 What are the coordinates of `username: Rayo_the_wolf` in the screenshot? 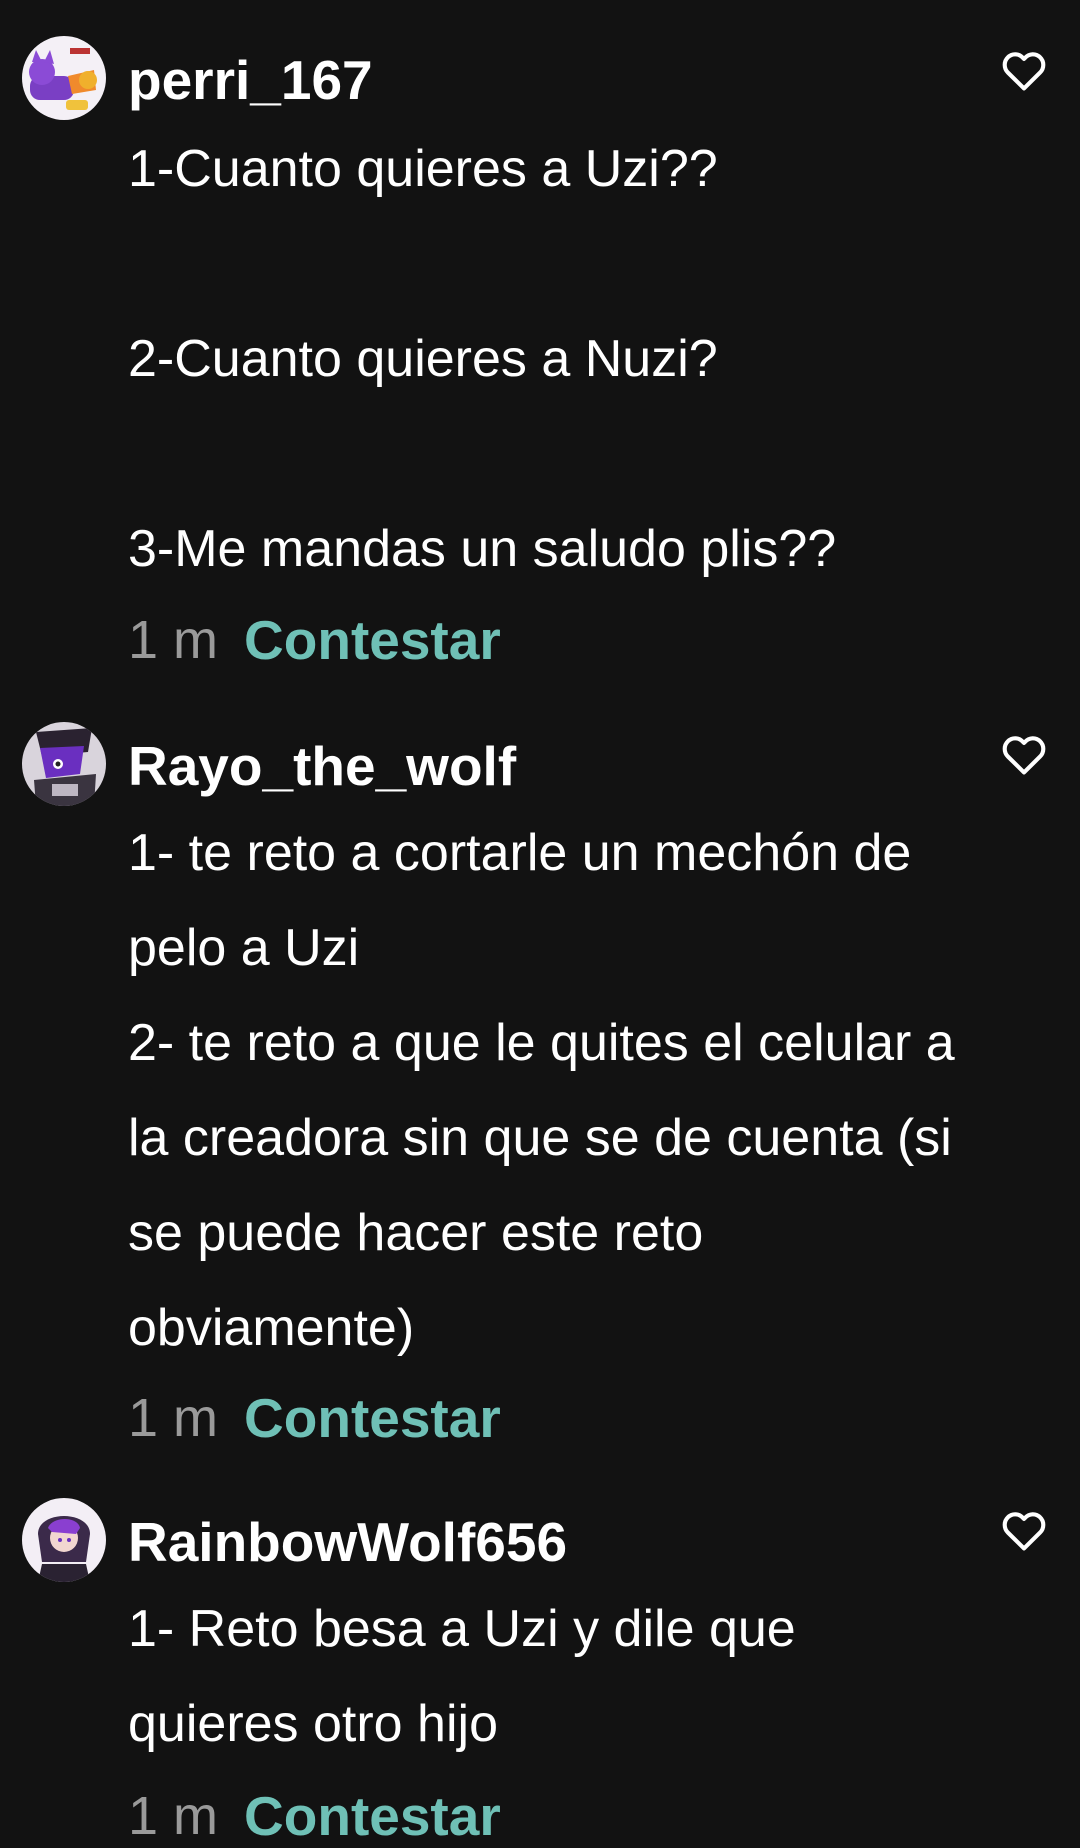 It's located at (322, 766).